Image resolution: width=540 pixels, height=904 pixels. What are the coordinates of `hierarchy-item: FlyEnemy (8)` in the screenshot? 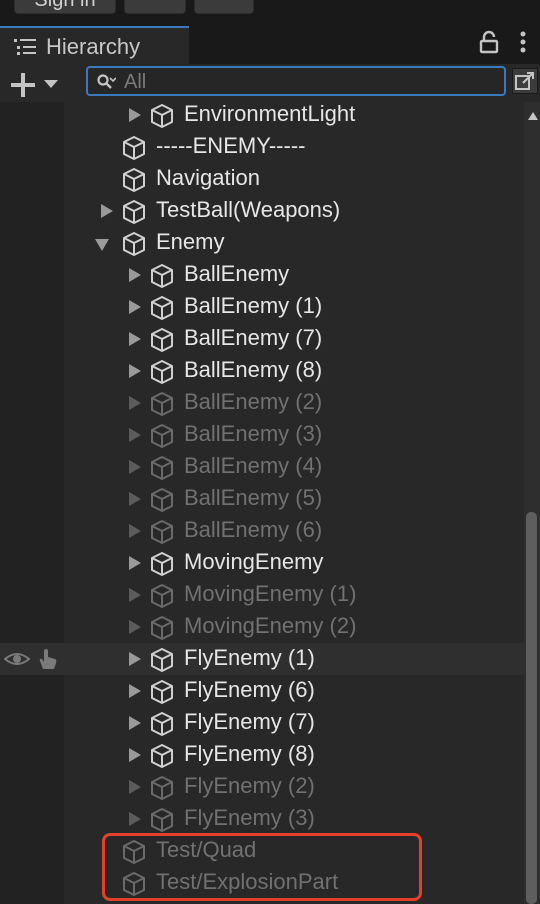 It's located at (262, 755).